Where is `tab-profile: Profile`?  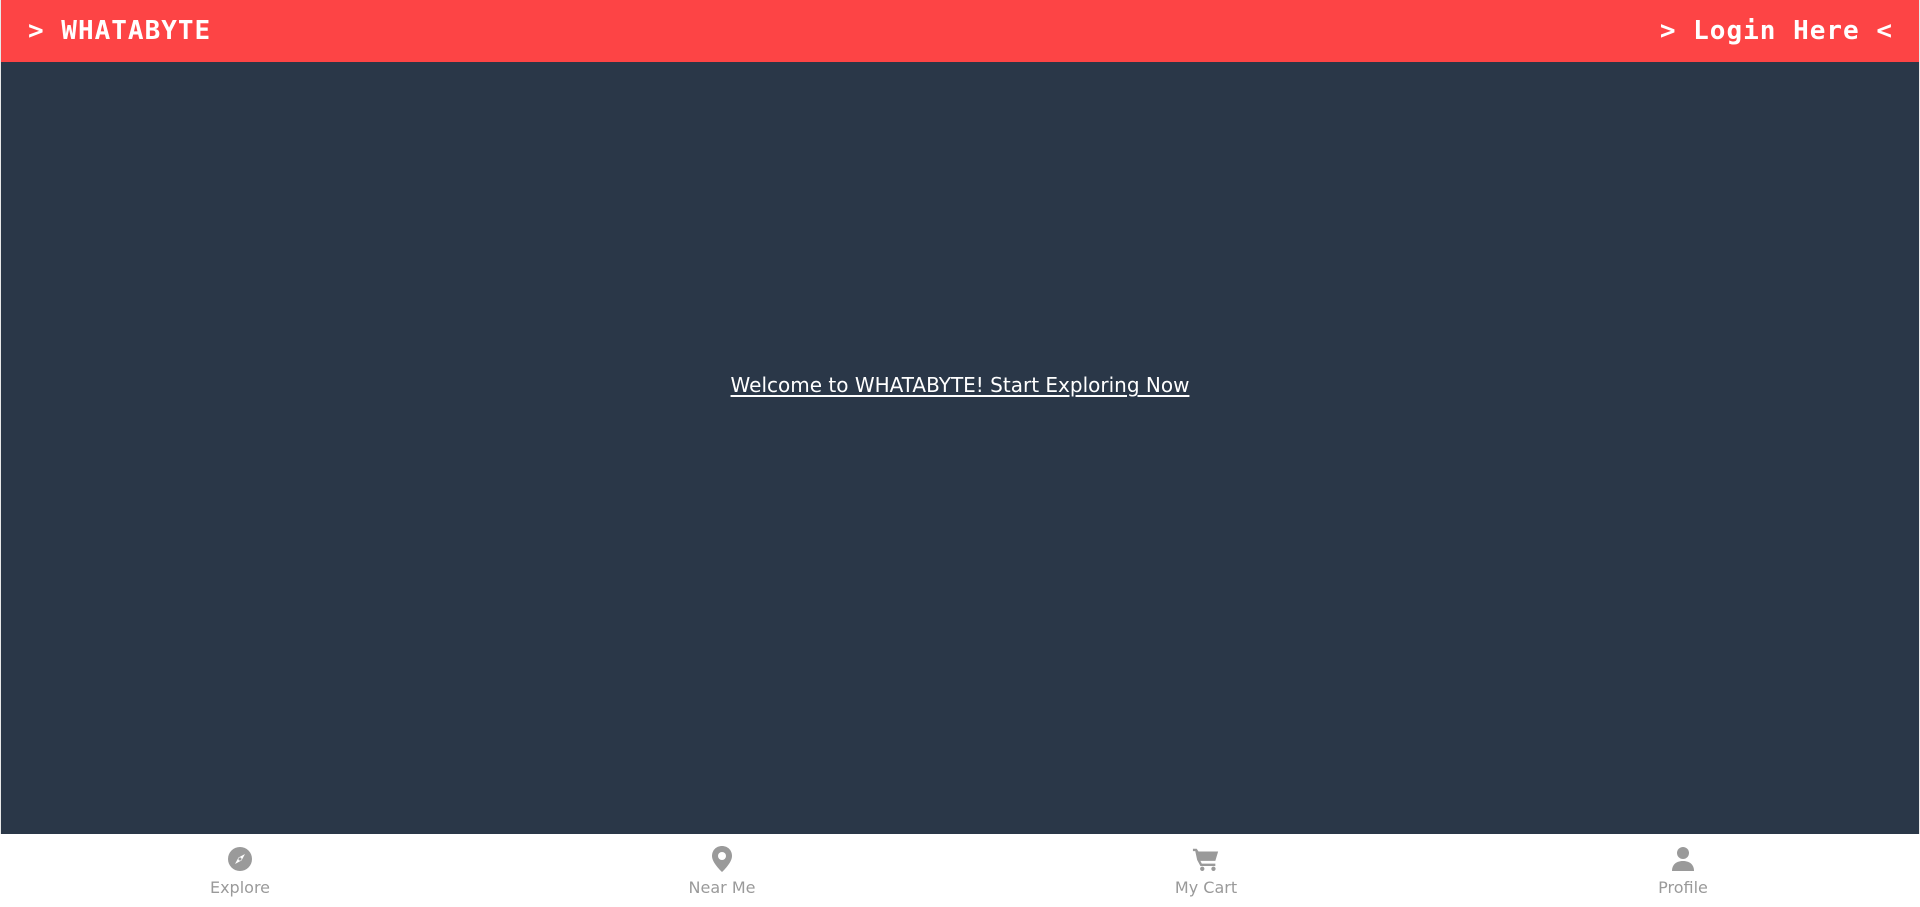
tab-profile: Profile is located at coordinates (1683, 870).